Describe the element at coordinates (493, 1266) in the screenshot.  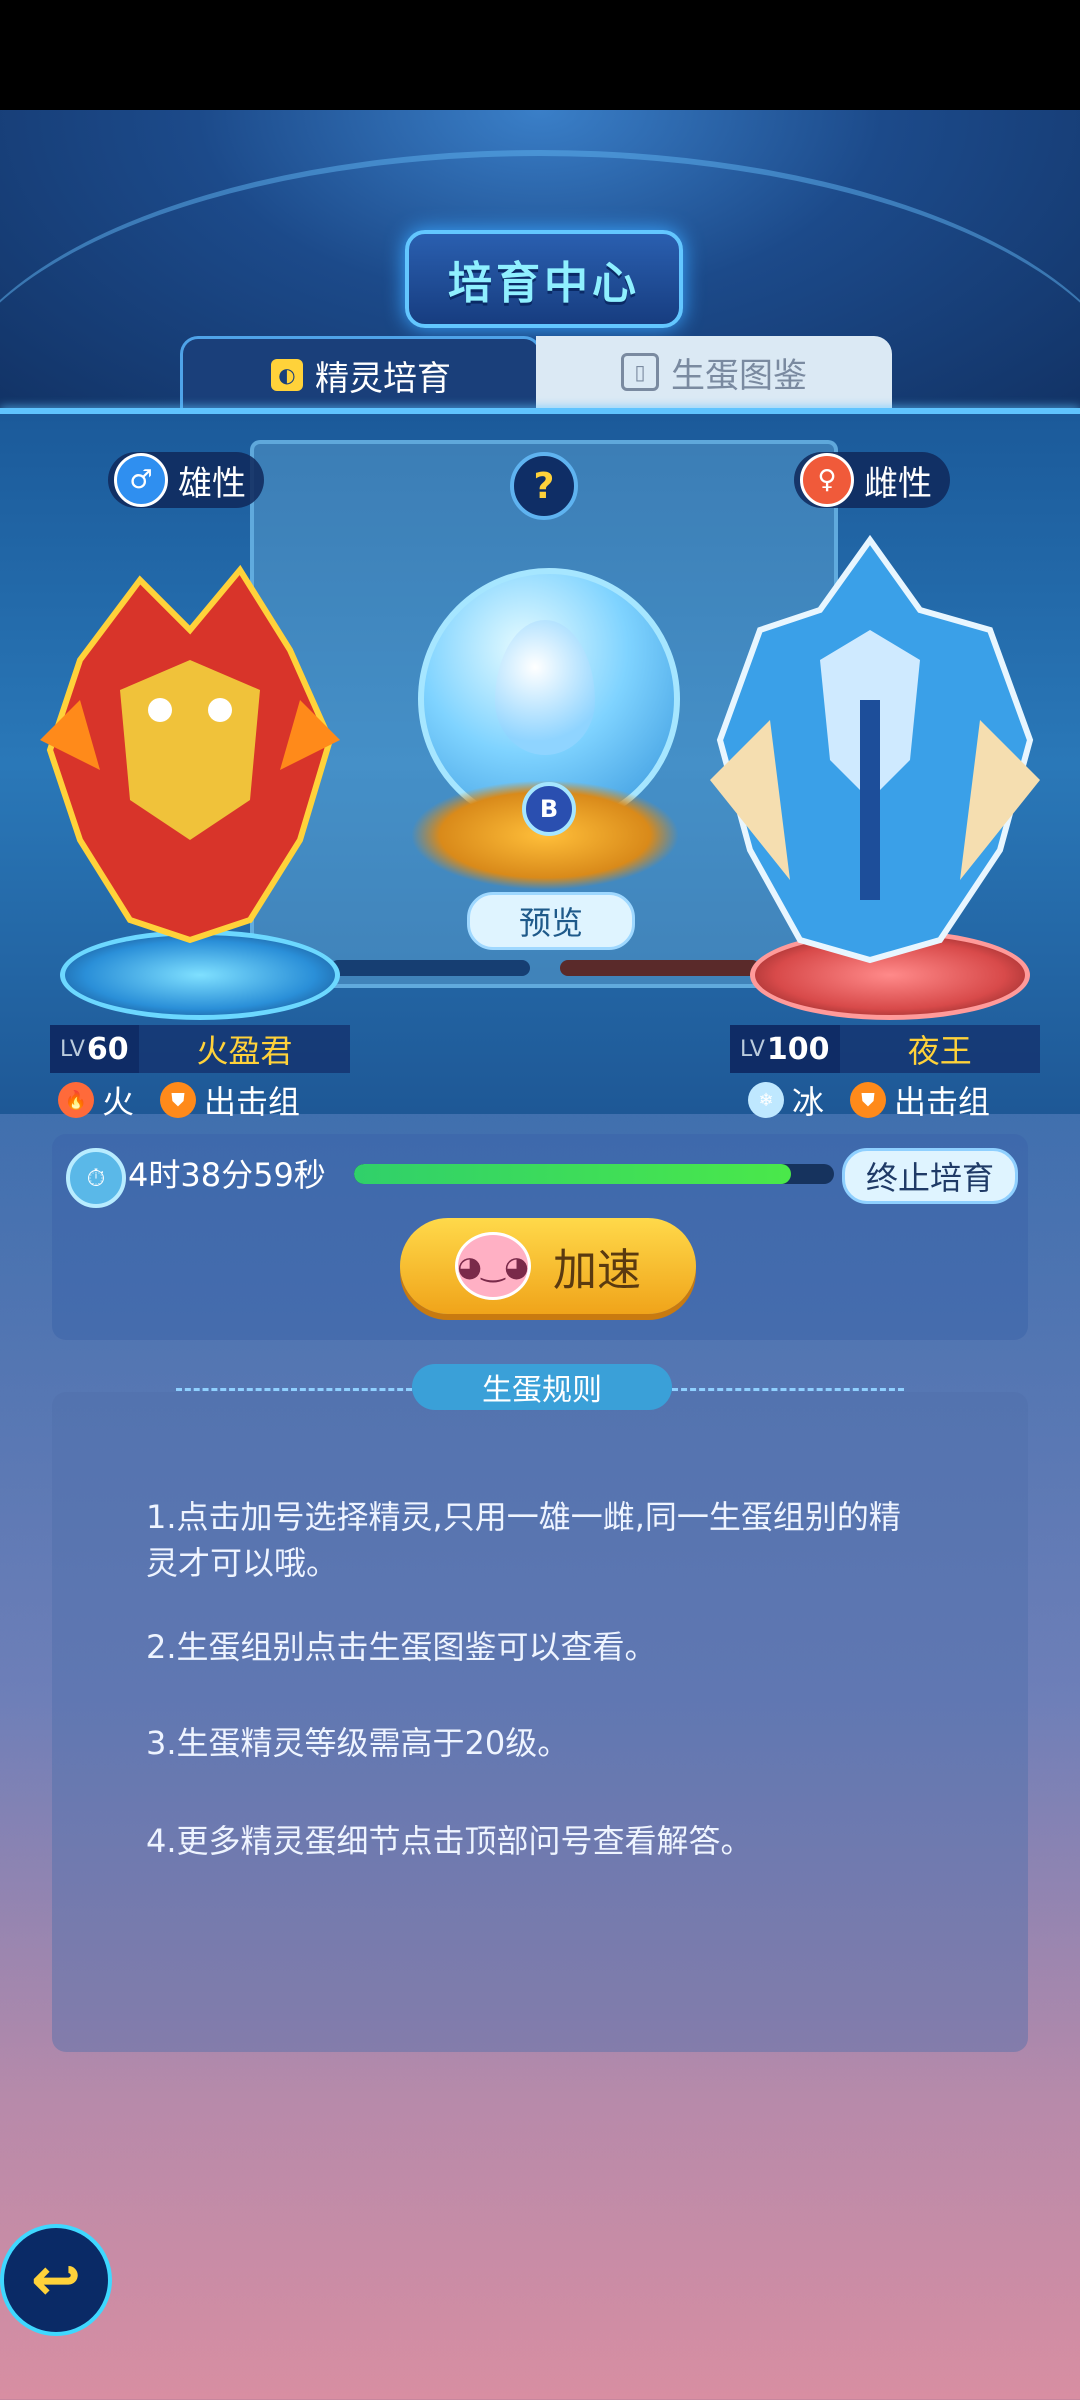
I see `mascot-icon: ◕‿◕` at that location.